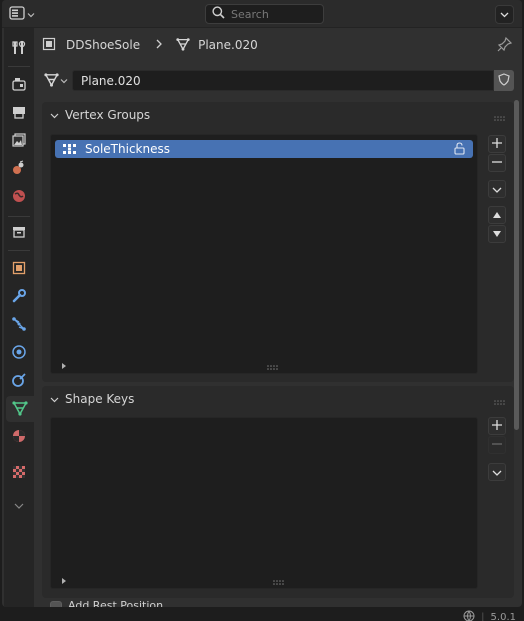 The width and height of the screenshot is (524, 621). I want to click on scene-tab, so click(19, 169).